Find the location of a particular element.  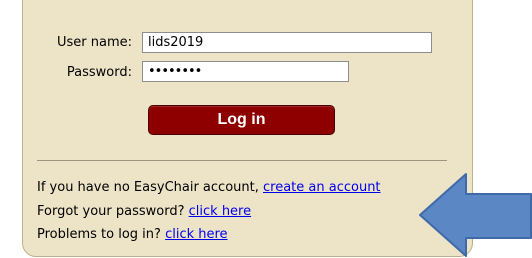

problems-link: click here is located at coordinates (196, 234).